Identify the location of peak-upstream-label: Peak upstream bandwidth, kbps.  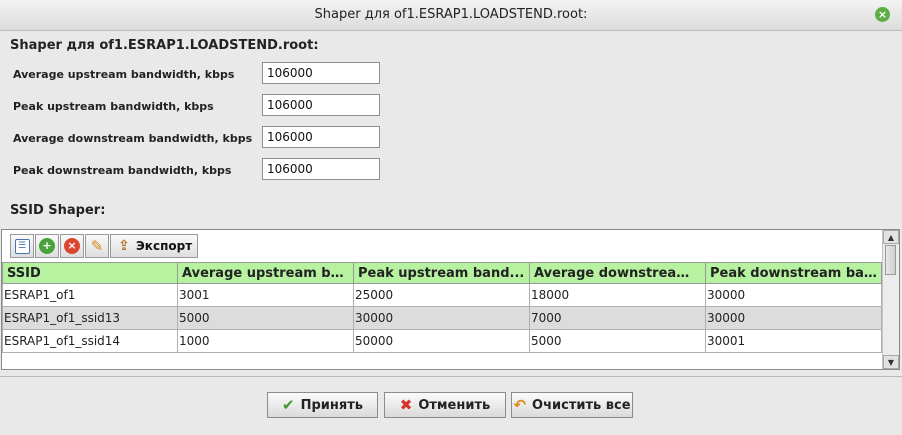
(113, 106).